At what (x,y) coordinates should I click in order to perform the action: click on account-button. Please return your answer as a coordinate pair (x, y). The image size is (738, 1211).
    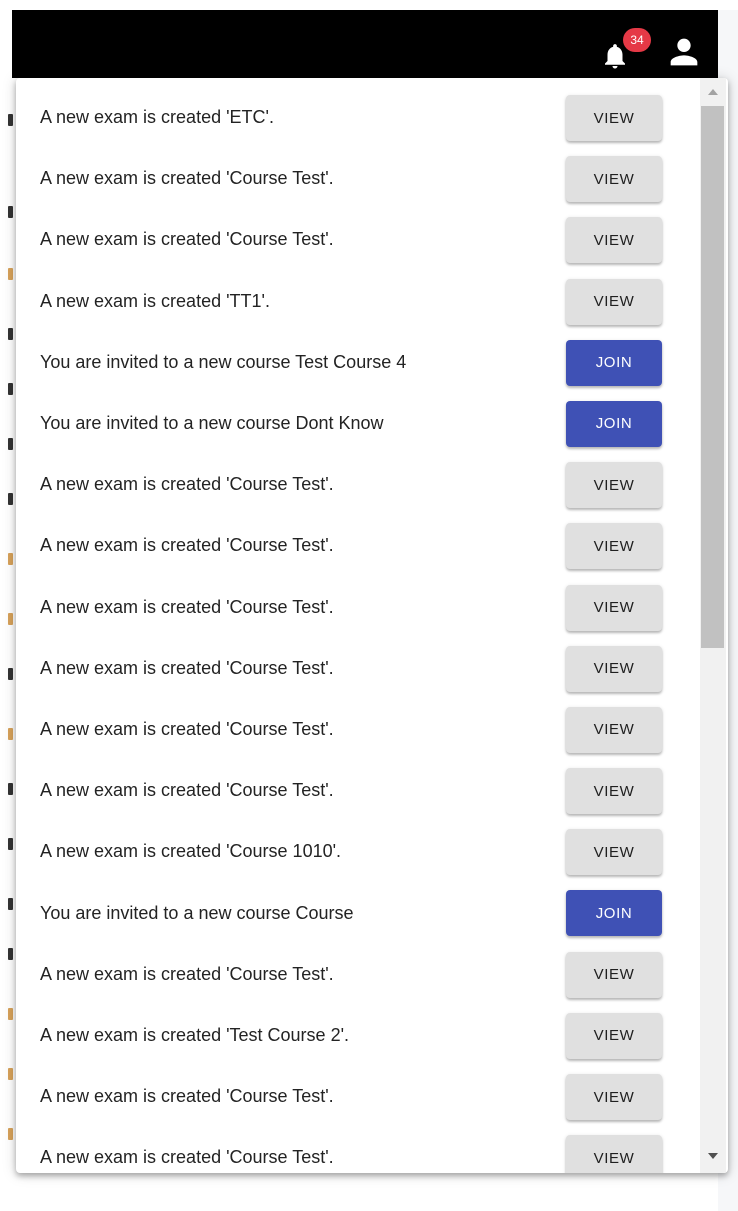
    Looking at the image, I should click on (684, 52).